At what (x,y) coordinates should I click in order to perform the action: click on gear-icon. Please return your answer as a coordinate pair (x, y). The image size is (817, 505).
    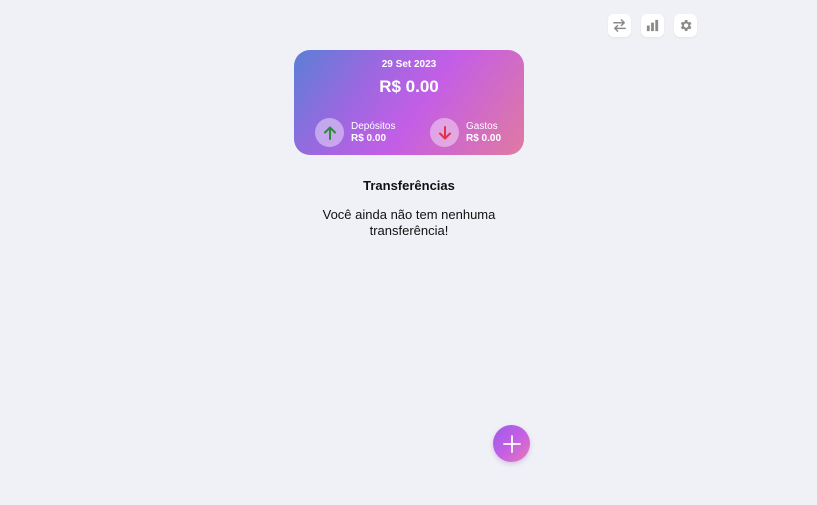
    Looking at the image, I should click on (686, 25).